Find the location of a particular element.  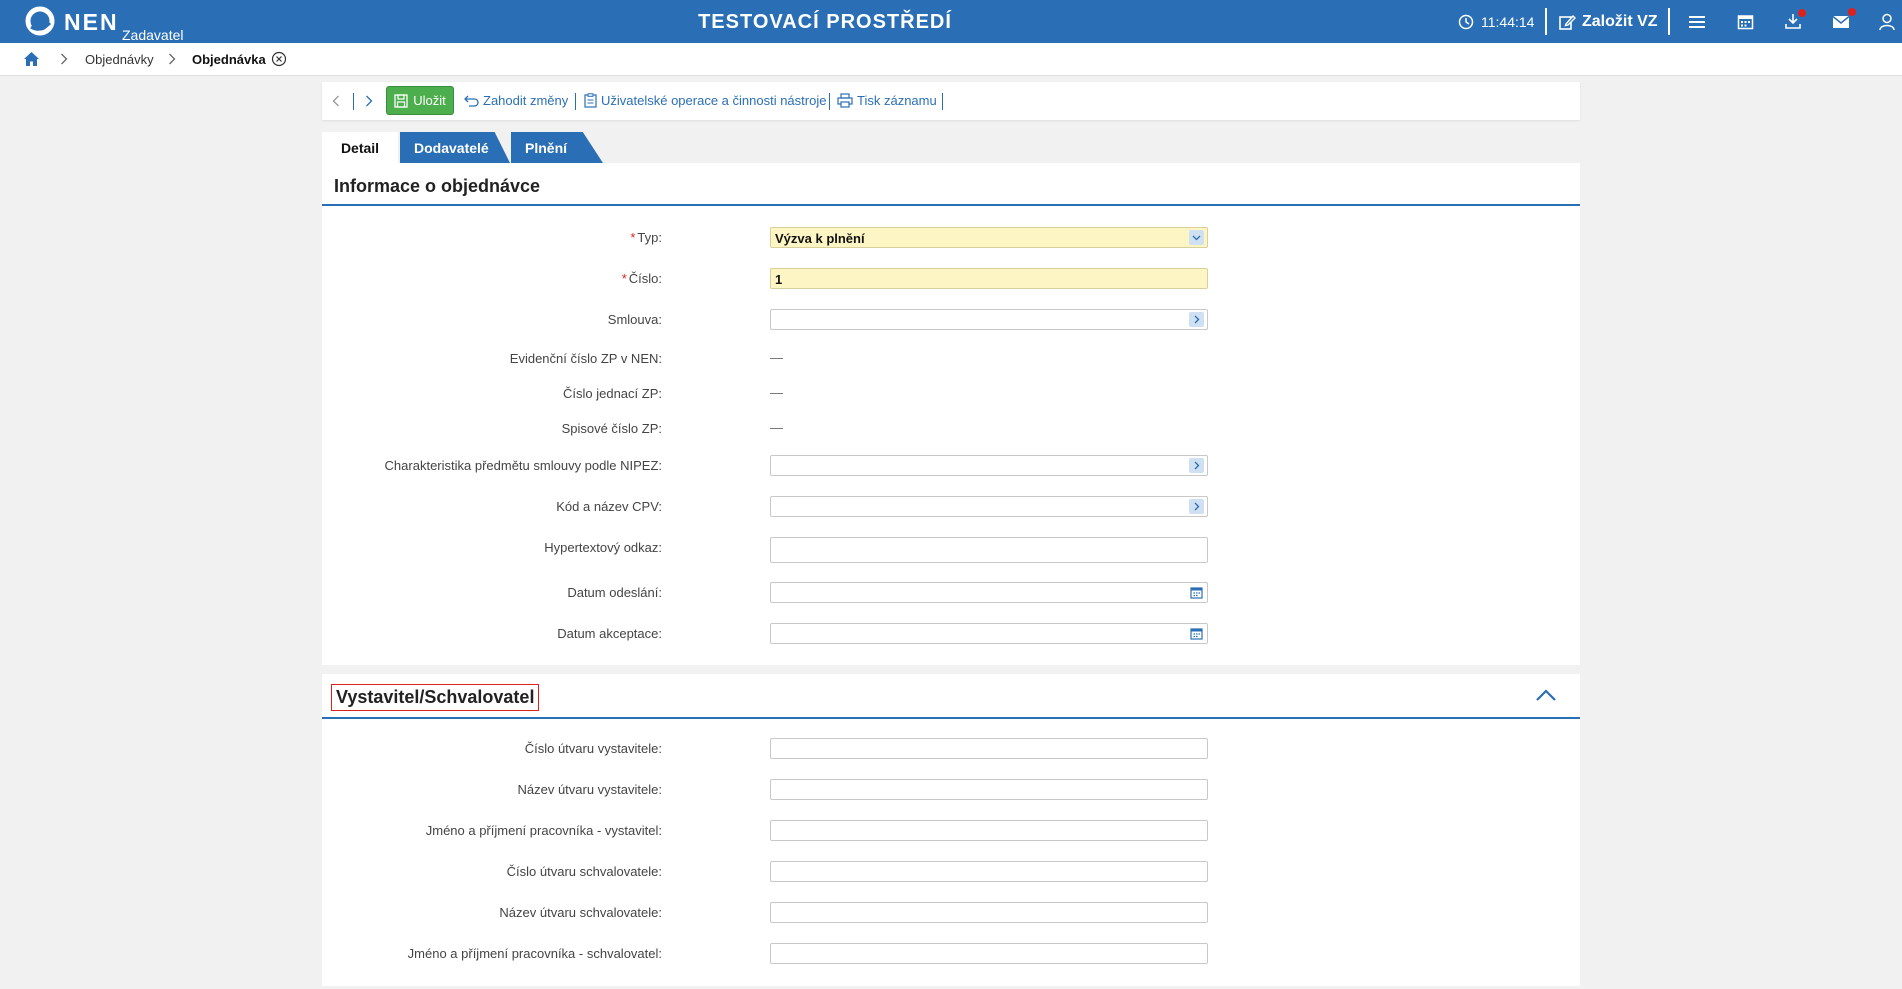

cpv-label: Kód a název CPV: is located at coordinates (609, 506).